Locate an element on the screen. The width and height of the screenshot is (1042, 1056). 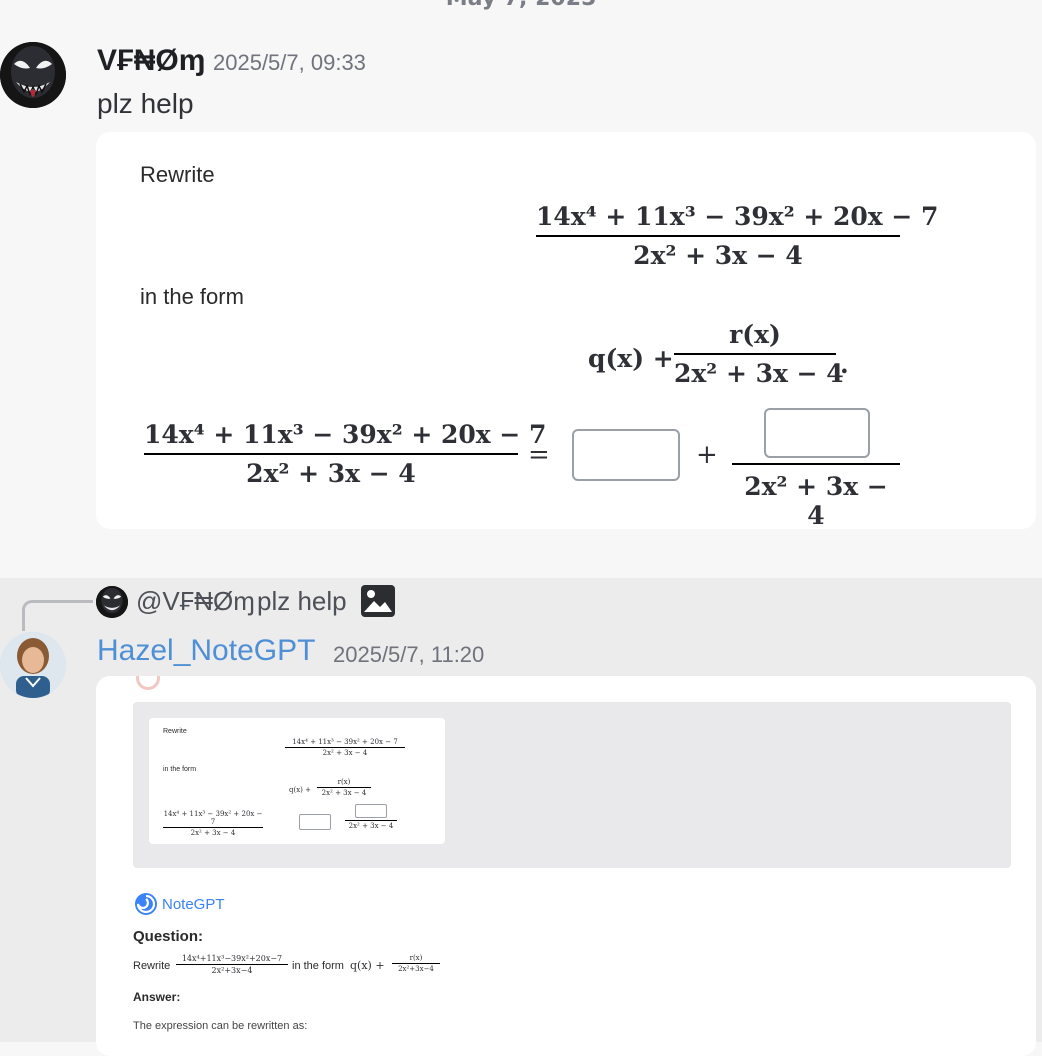
in-the-form-label: in the form is located at coordinates (192, 296).